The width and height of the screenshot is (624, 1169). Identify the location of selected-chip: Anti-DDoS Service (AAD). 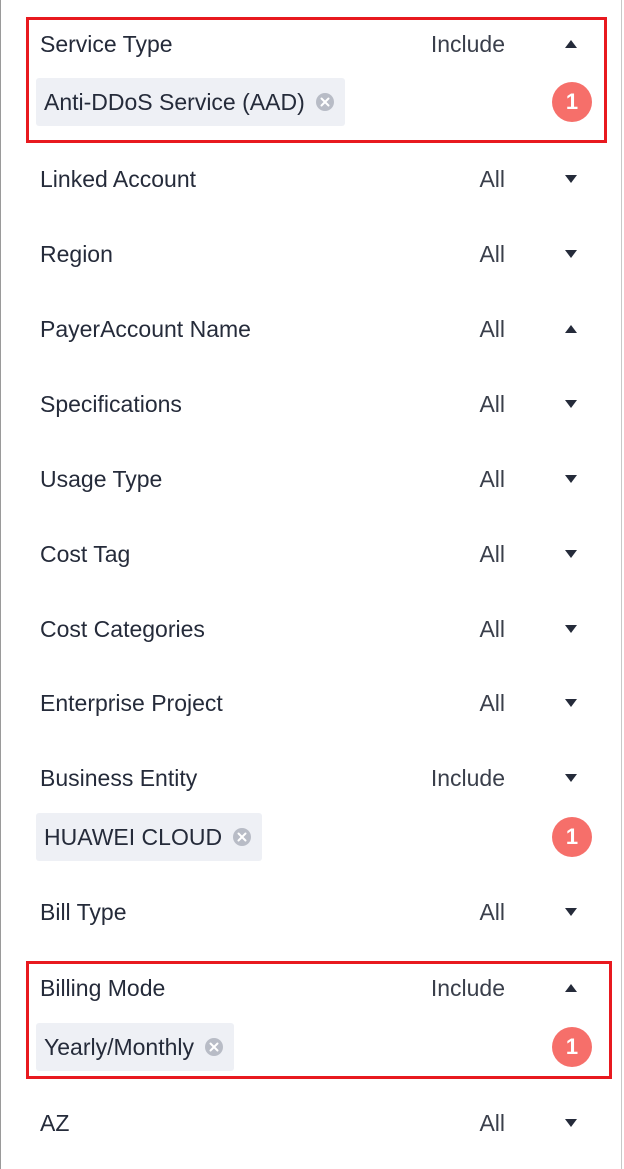
(190, 102).